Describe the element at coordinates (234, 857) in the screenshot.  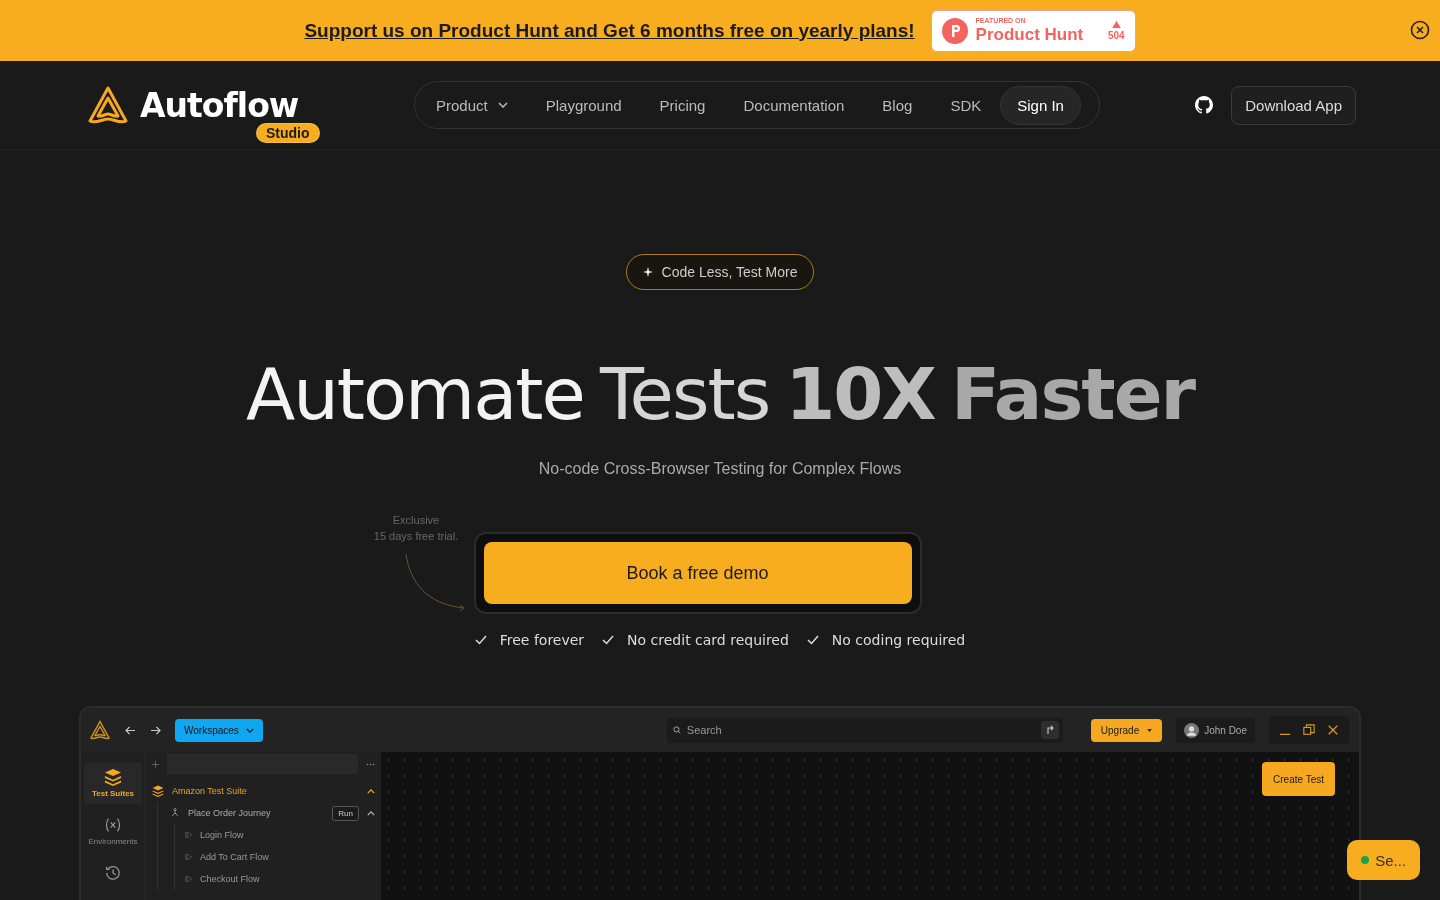
I see `flow-name: Add To Cart Flow` at that location.